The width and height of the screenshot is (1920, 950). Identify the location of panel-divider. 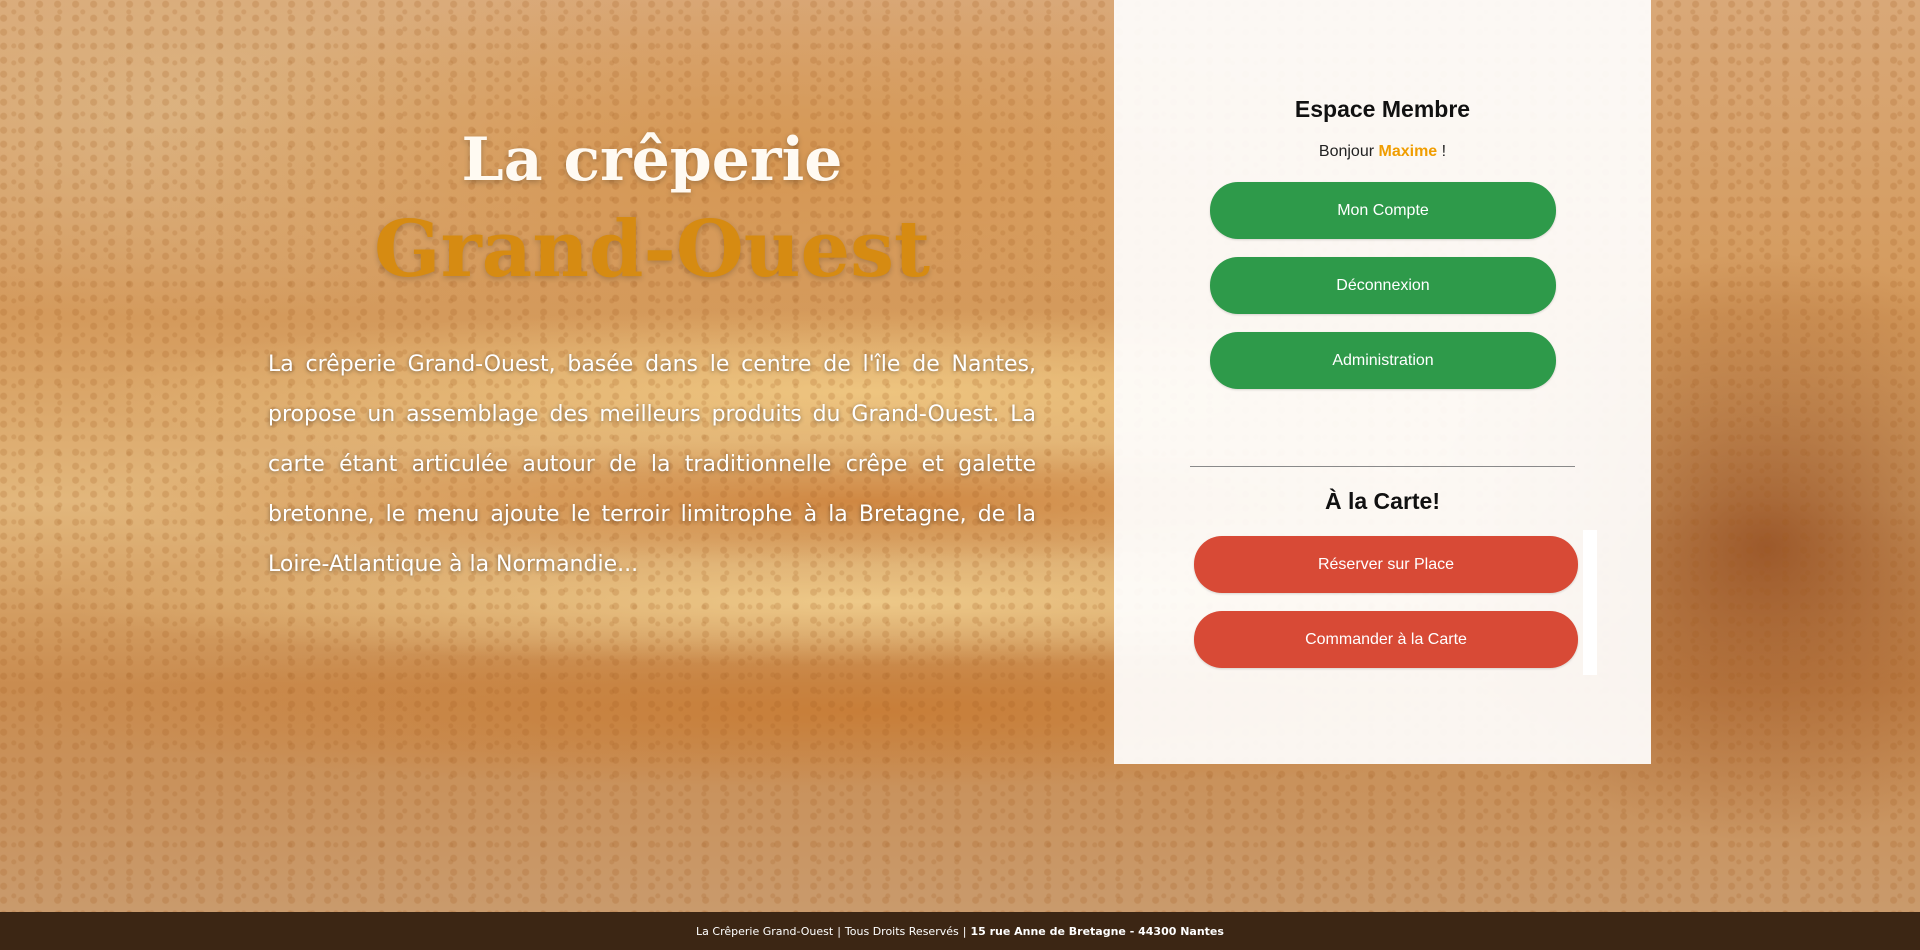
(1382, 466).